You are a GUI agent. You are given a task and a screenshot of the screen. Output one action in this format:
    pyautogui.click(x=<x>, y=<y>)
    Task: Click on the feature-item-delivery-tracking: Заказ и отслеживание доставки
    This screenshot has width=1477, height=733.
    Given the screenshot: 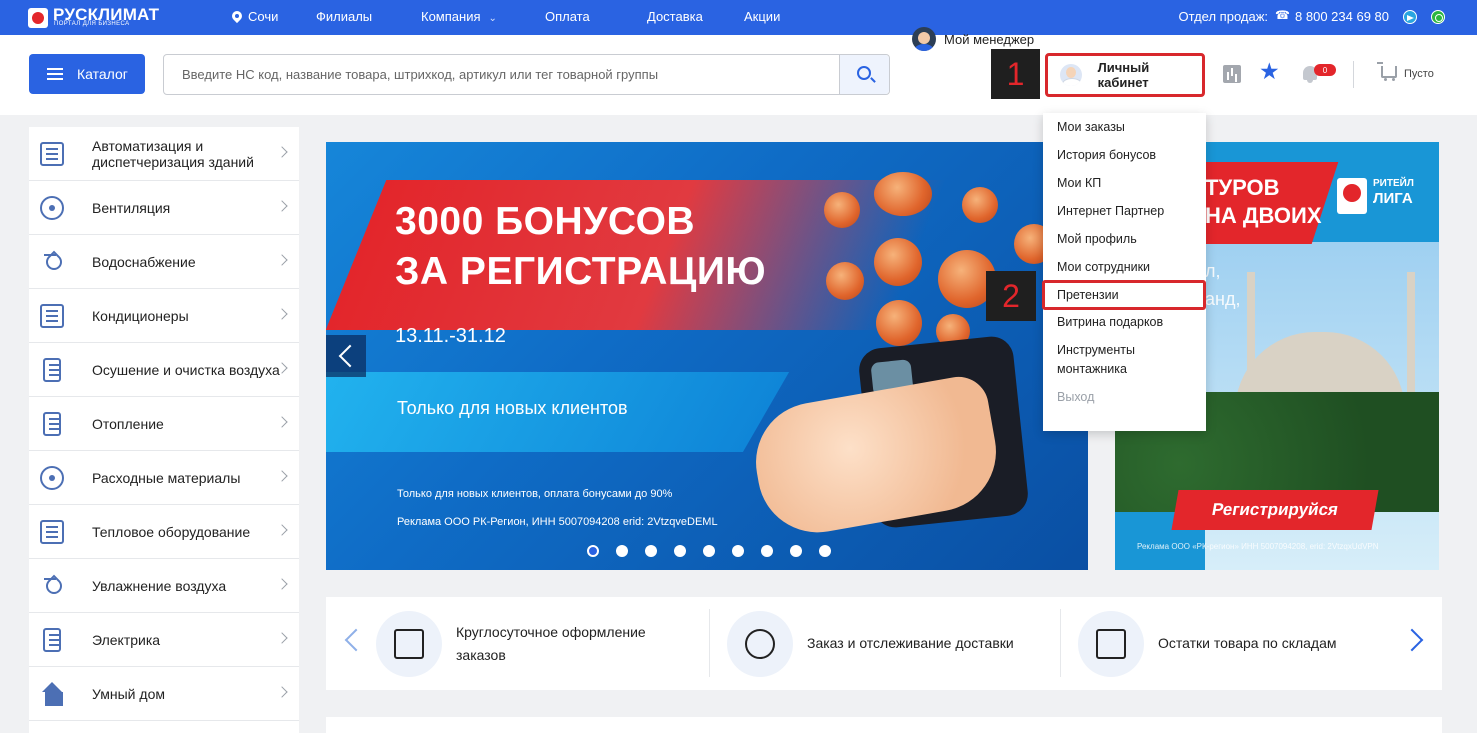 What is the action you would take?
    pyautogui.click(x=870, y=643)
    